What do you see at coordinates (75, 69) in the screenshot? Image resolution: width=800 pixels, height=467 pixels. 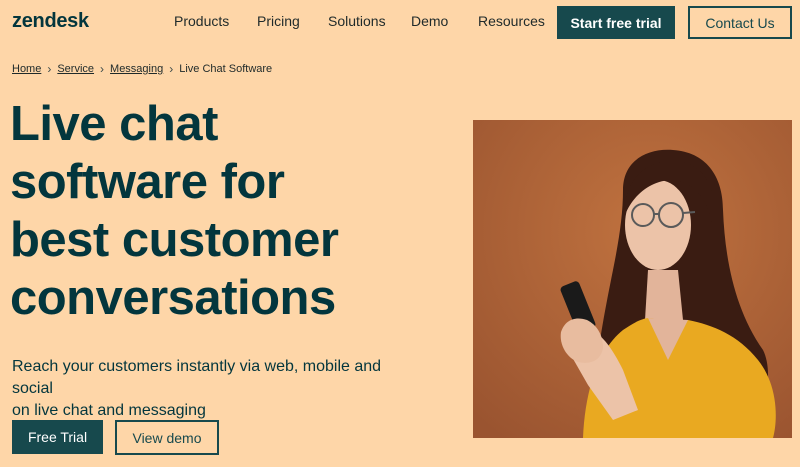 I see `breadcrumb-service: Service` at bounding box center [75, 69].